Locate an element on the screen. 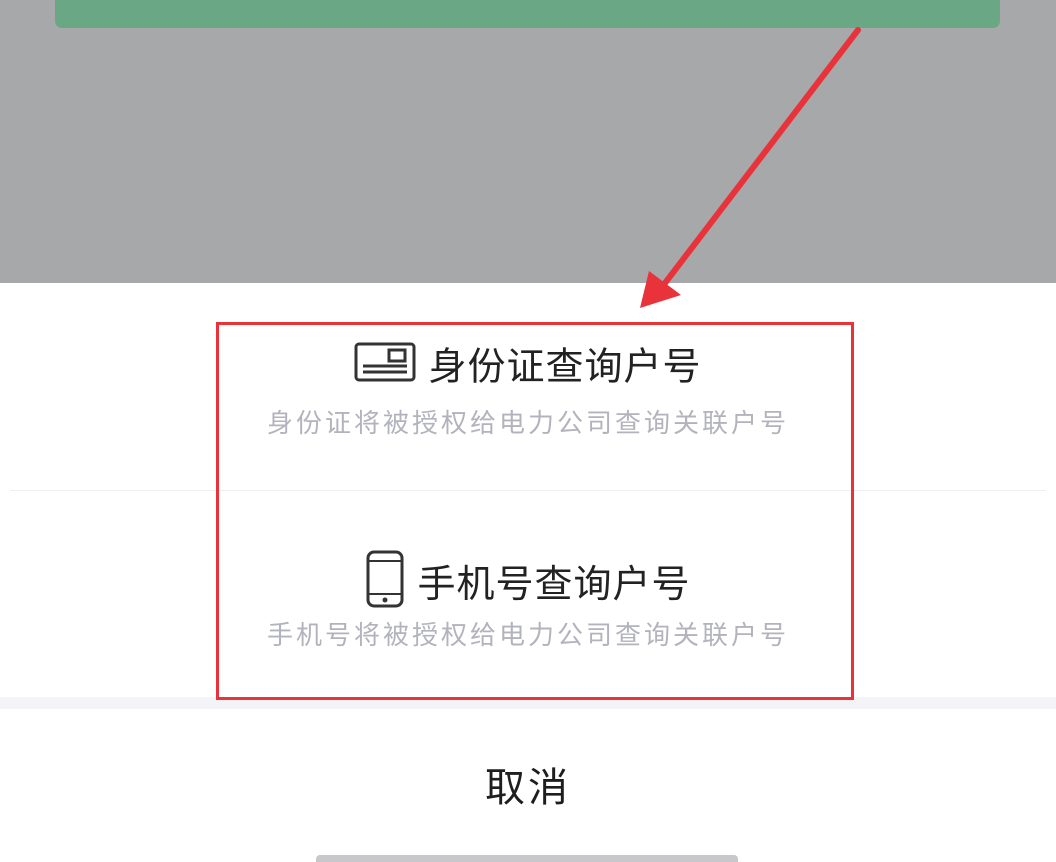 This screenshot has height=862, width=1056. option-id-card-subtitle: 身份证将被授权给电力公司查询关联户号 is located at coordinates (527, 424).